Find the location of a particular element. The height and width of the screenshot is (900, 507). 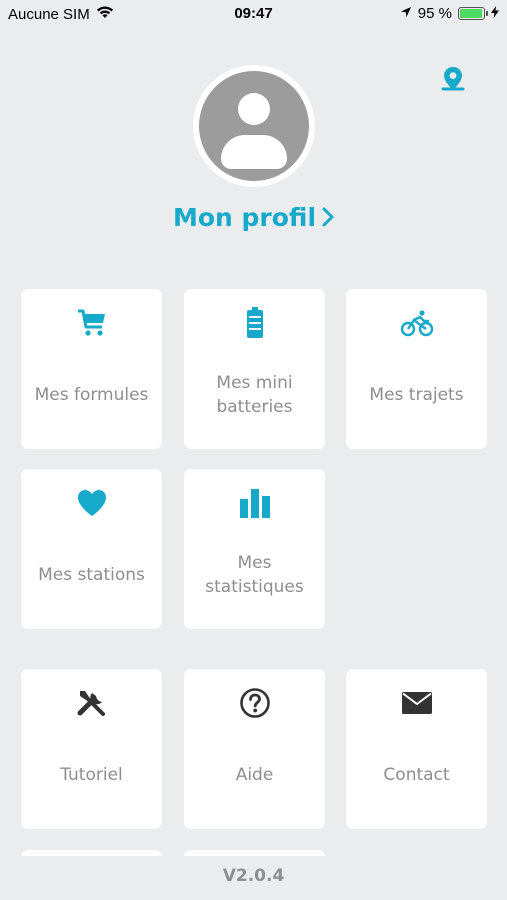

tile-mes-trajets: Mes trajets is located at coordinates (416, 369).